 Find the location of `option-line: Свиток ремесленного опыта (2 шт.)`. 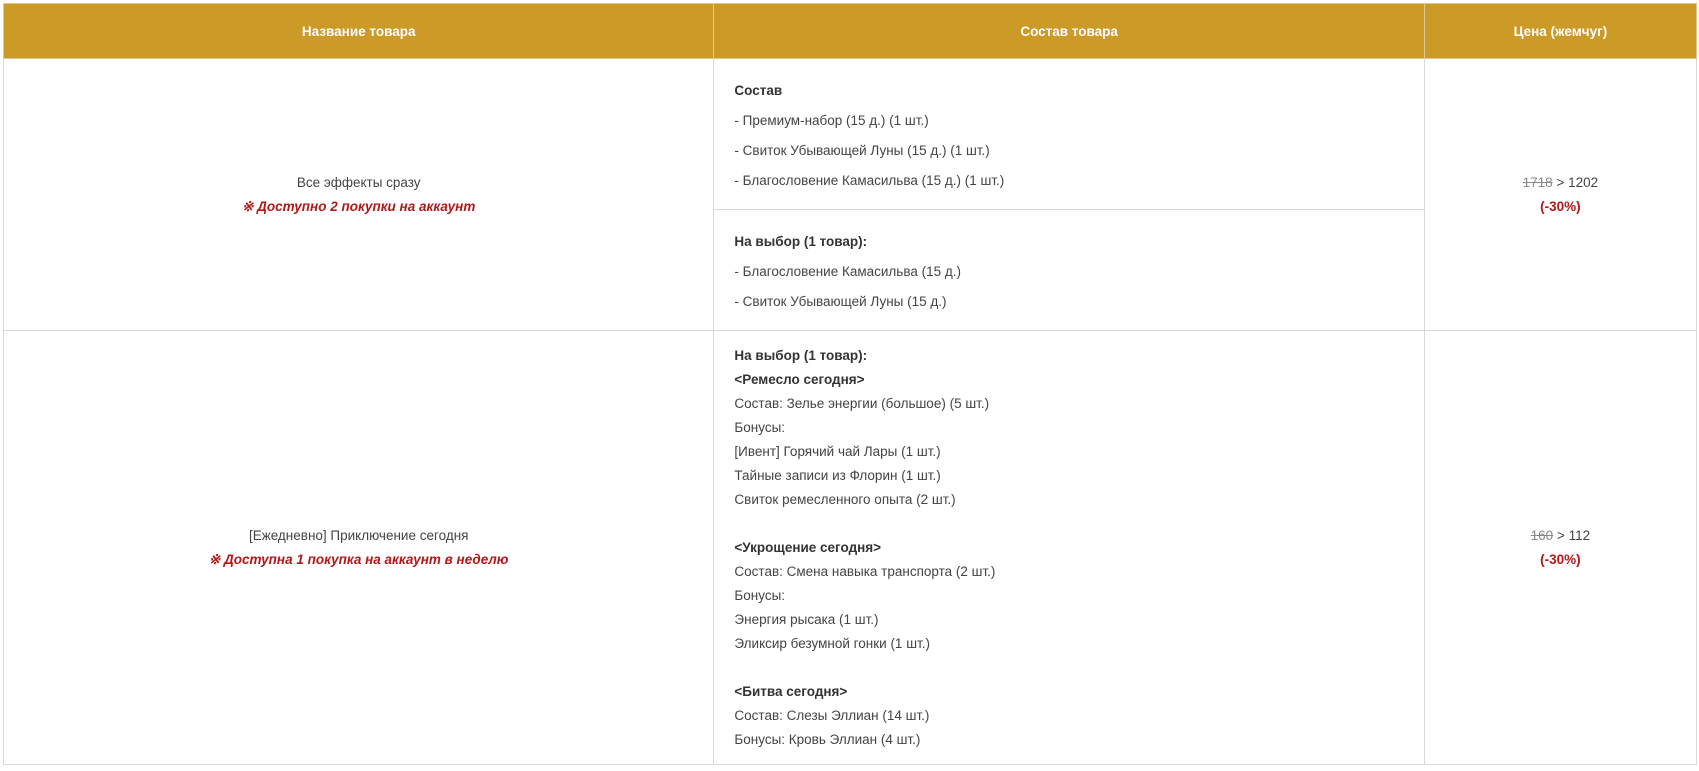

option-line: Свиток ремесленного опыта (2 шт.) is located at coordinates (845, 499).